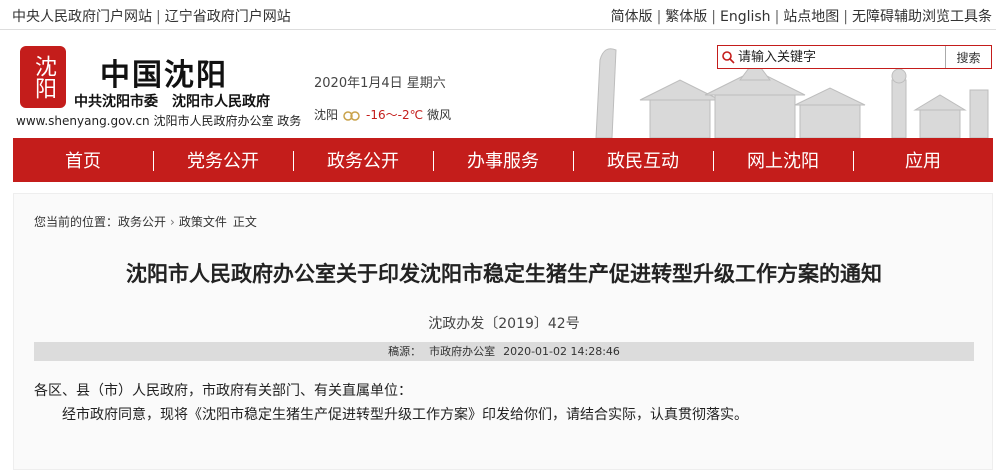  What do you see at coordinates (728, 57) in the screenshot?
I see `search-icon` at bounding box center [728, 57].